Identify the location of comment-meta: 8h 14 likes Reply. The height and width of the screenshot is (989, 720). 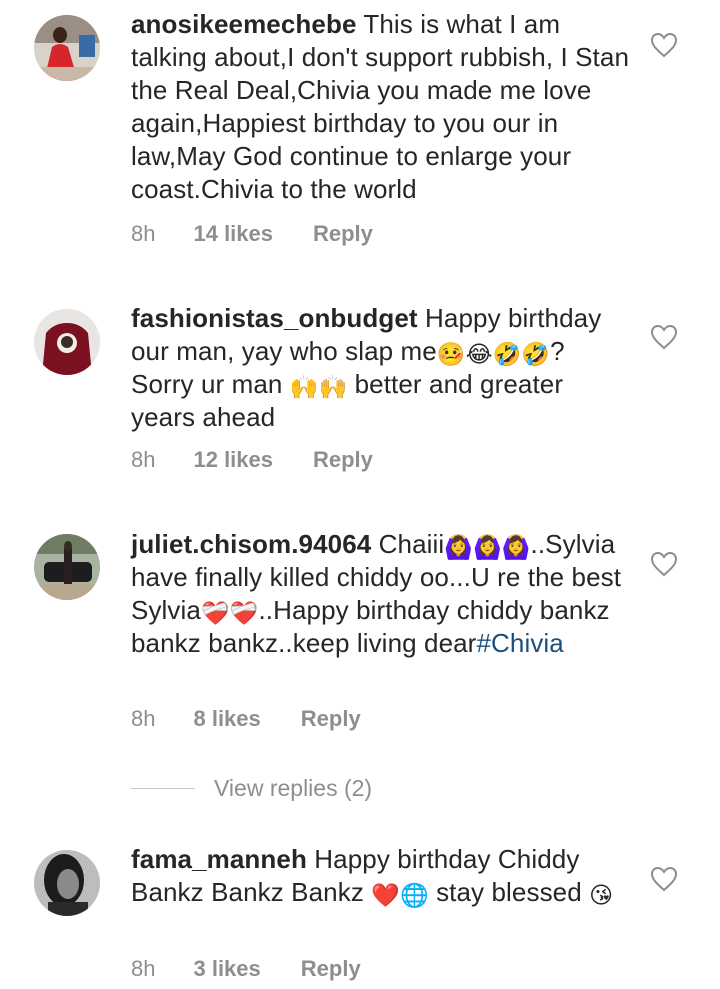
(252, 234).